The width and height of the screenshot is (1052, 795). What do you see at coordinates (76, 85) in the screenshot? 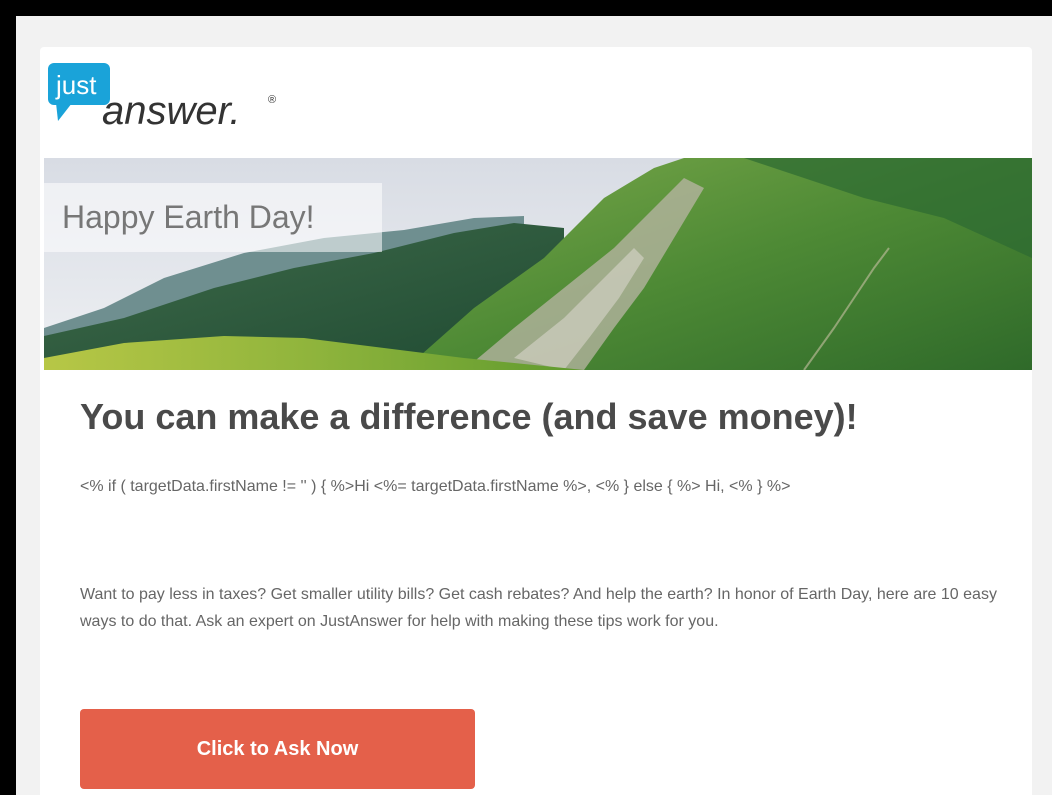
I see `logo-badge-text: just` at bounding box center [76, 85].